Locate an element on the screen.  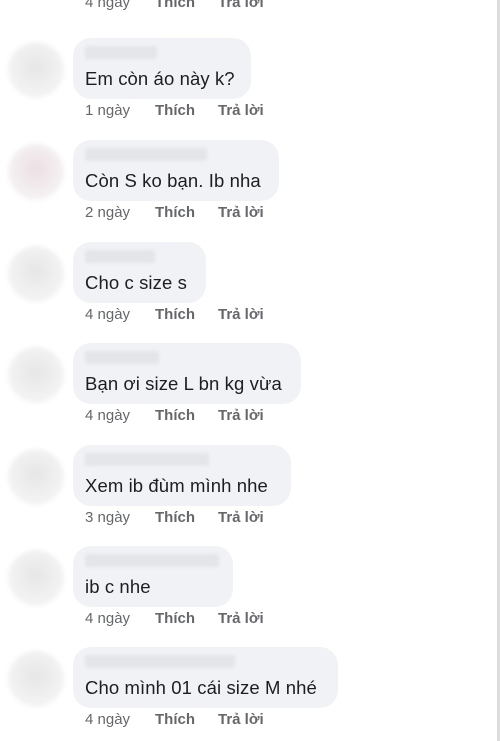
comment-bubble: Cho c size s is located at coordinates (139, 272).